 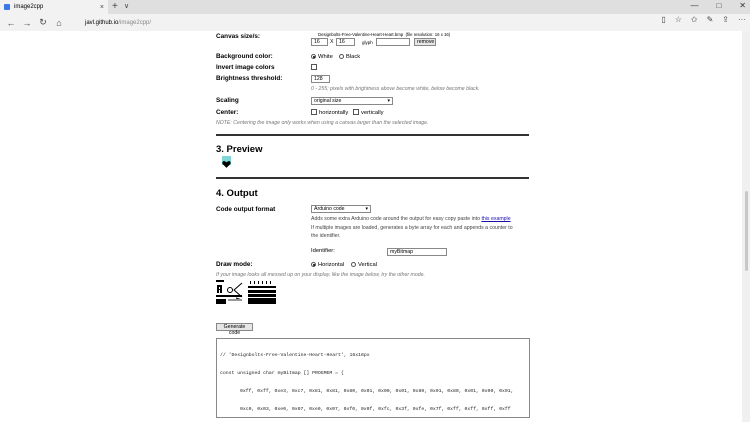 What do you see at coordinates (329, 209) in the screenshot?
I see `code-format-selected: Arduino code` at bounding box center [329, 209].